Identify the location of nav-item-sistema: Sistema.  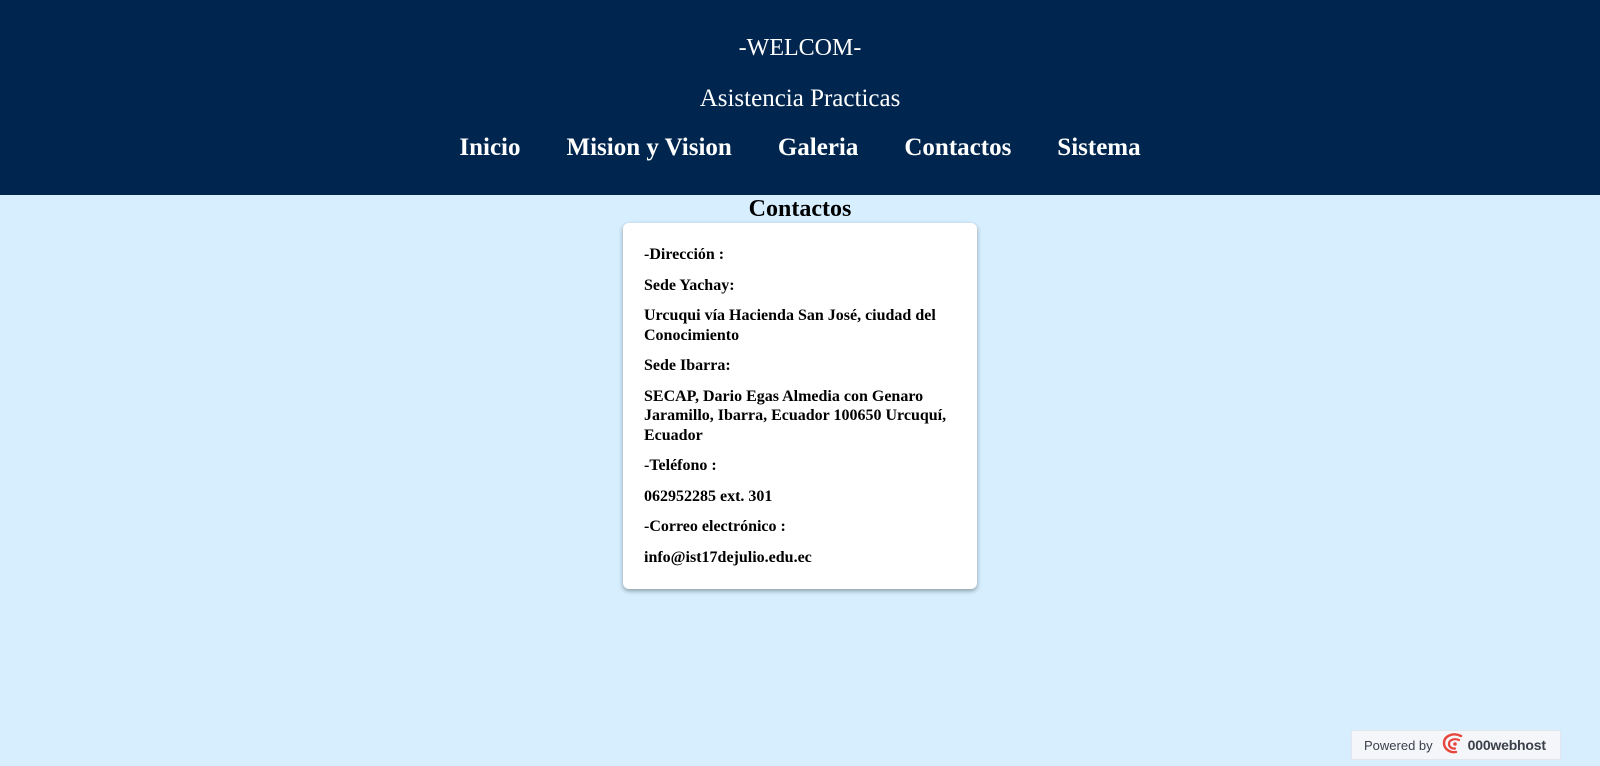
(1098, 148).